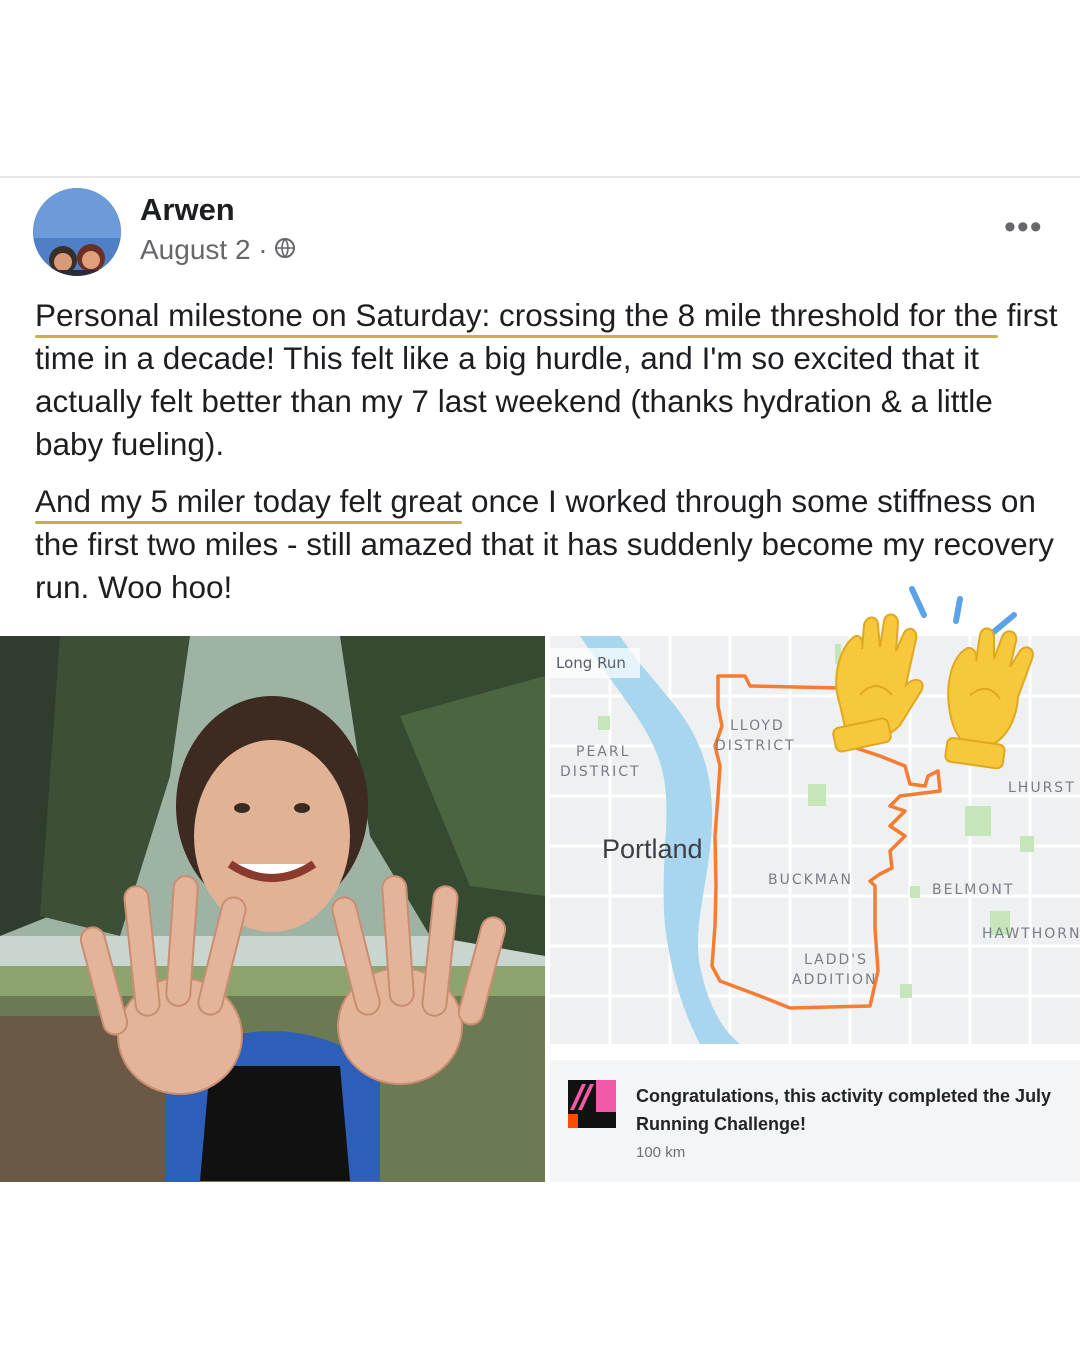  I want to click on post-date: August 2 ·, so click(204, 250).